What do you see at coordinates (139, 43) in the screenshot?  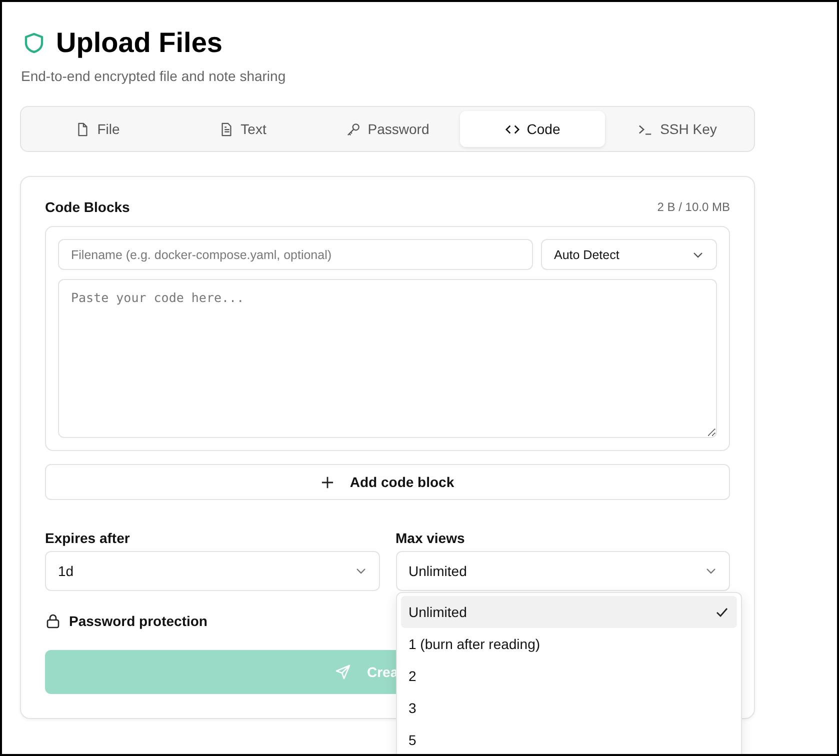 I see `page-title: Upload Files` at bounding box center [139, 43].